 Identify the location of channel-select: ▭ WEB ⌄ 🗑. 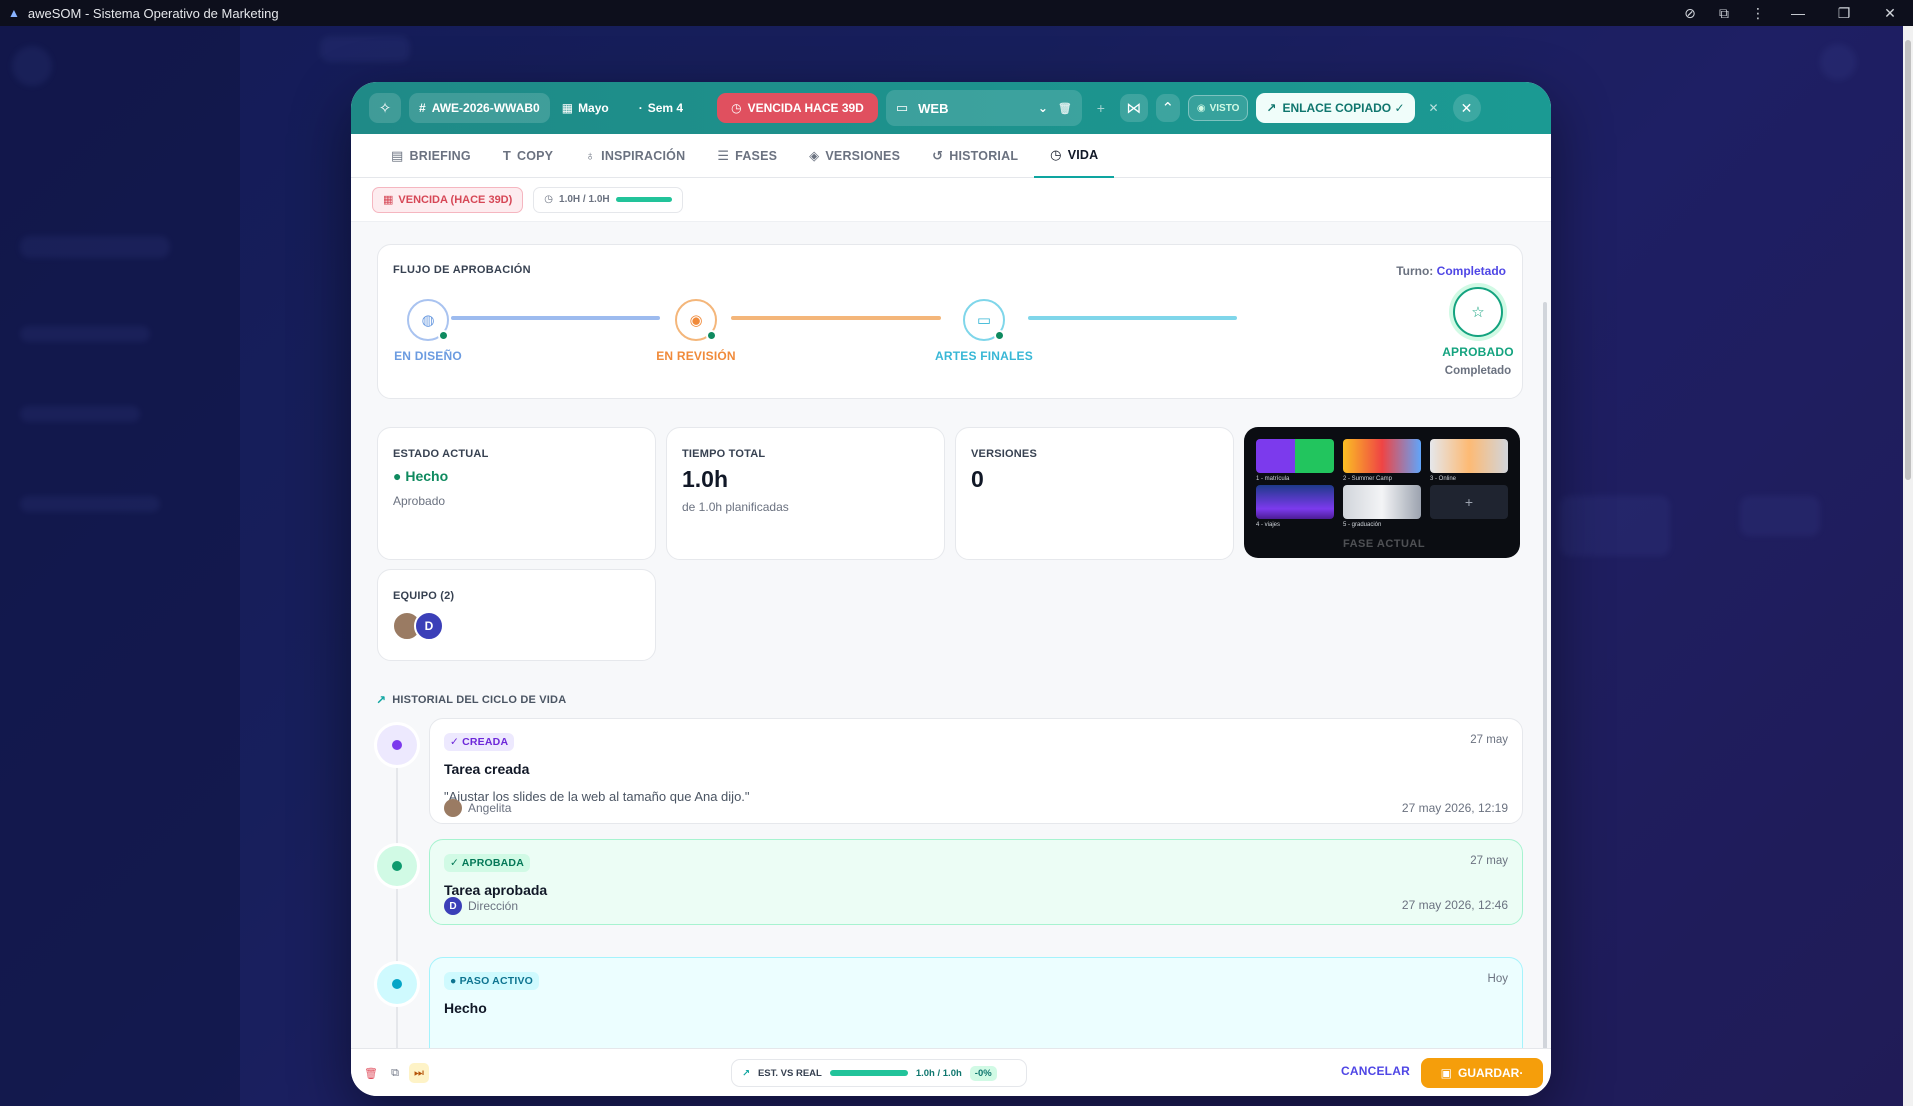
(983, 108).